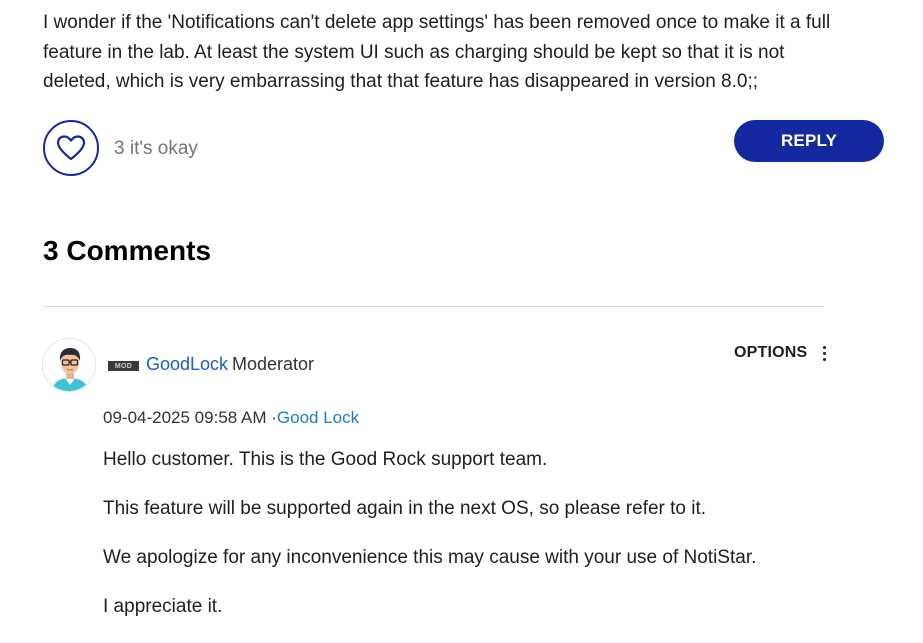 The height and width of the screenshot is (643, 923). I want to click on moderator-badge: MOD, so click(123, 366).